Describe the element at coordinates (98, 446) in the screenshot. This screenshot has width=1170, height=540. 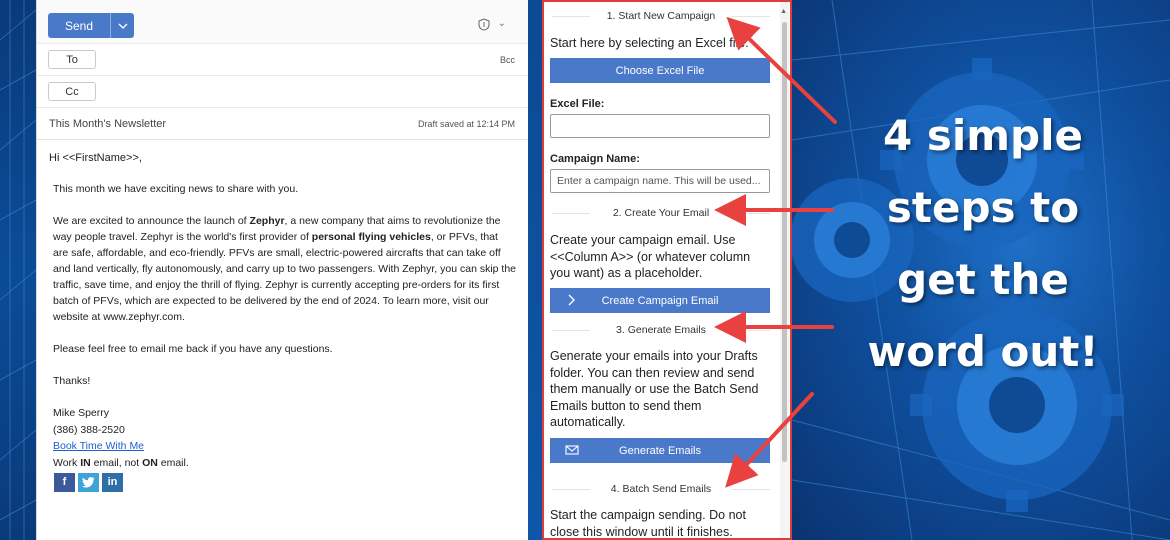
I see `book-time-link: Book Time With Me` at that location.